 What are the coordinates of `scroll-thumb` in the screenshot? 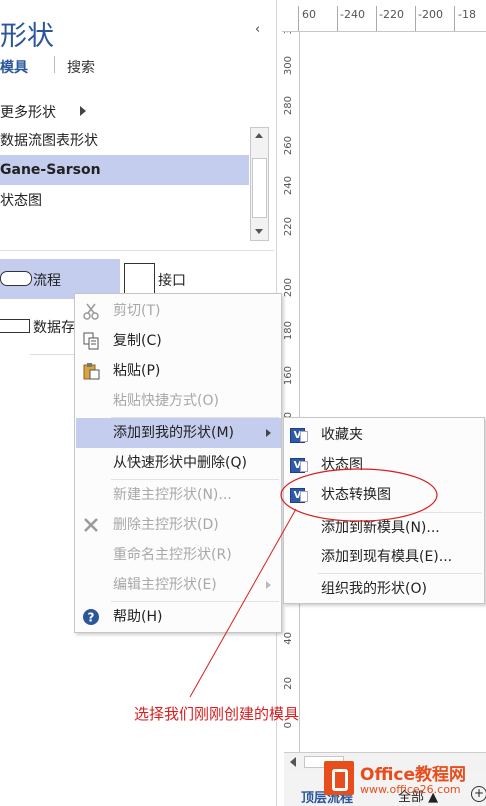 It's located at (259, 188).